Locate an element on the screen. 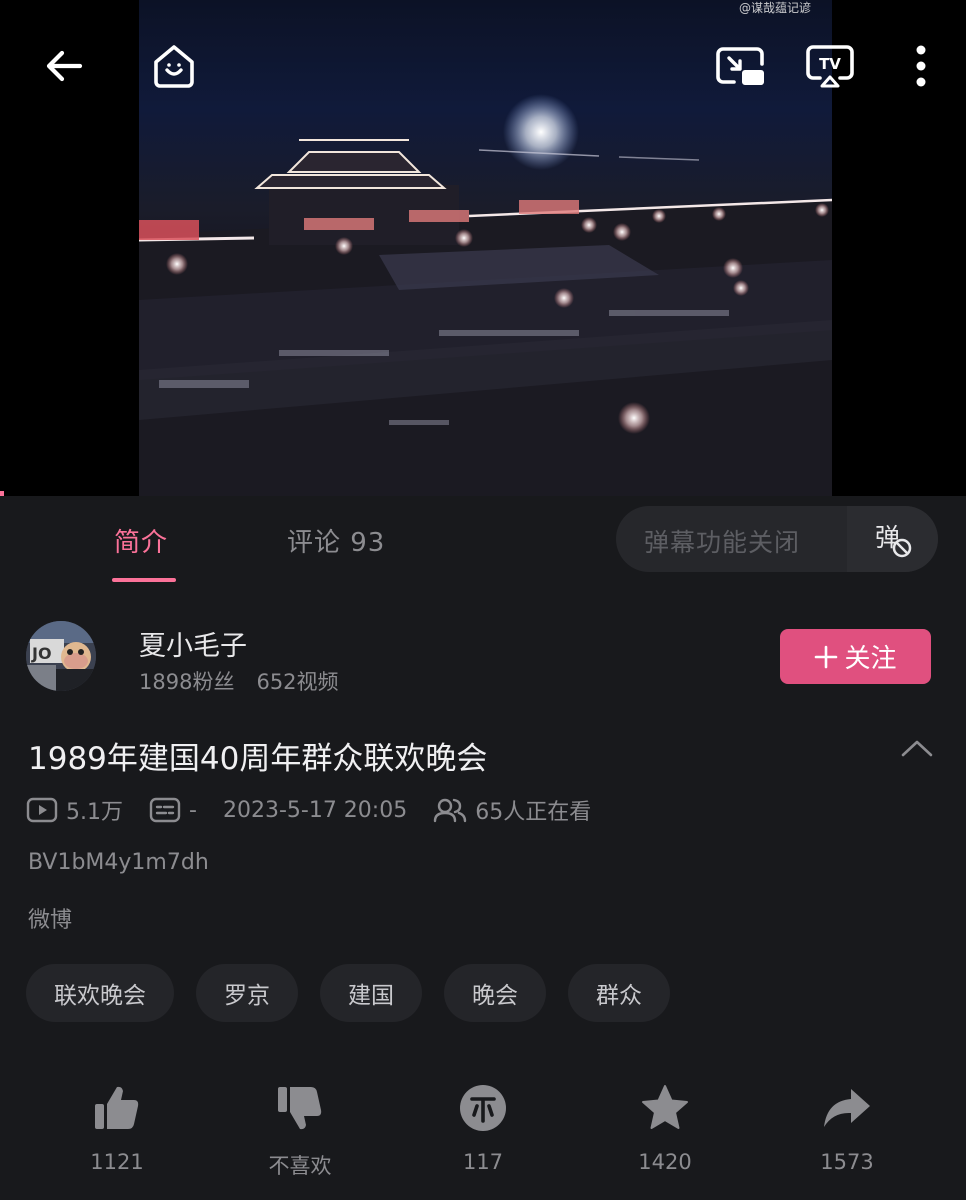 This screenshot has width=966, height=1200. tag-list: 联欢晚会 罗京 建国 晚会 群众 is located at coordinates (348, 993).